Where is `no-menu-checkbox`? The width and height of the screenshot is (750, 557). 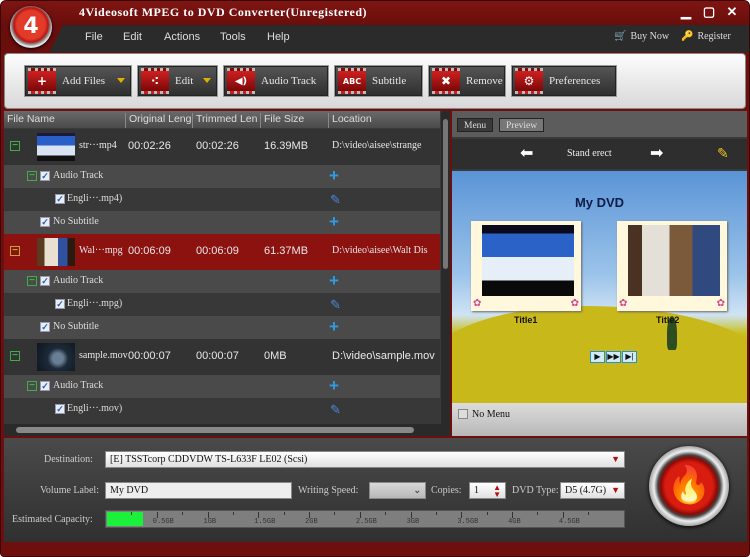 no-menu-checkbox is located at coordinates (463, 414).